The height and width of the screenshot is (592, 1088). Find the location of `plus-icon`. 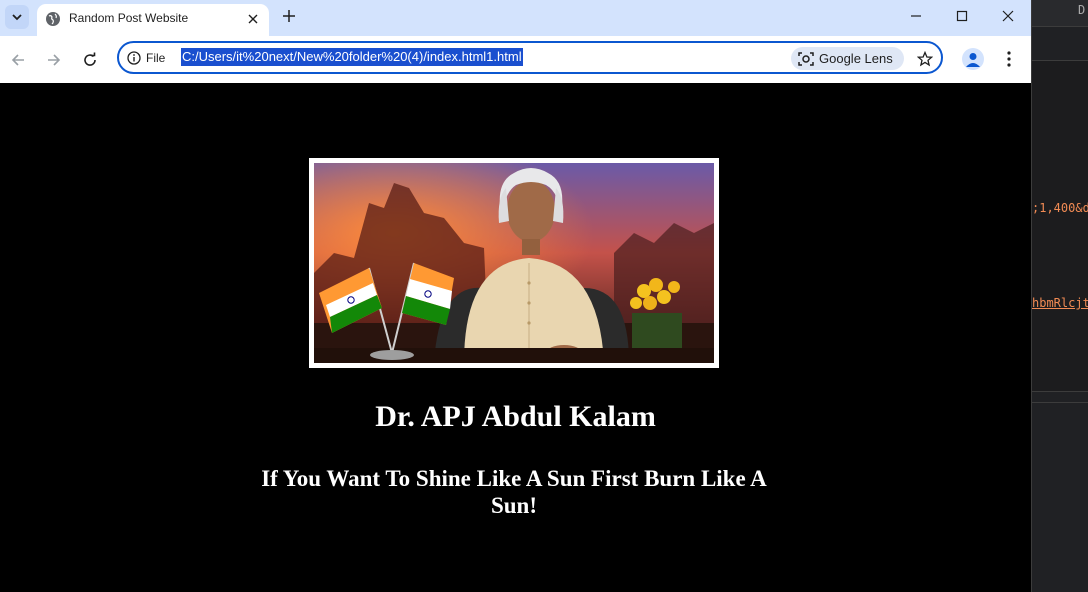

plus-icon is located at coordinates (289, 16).